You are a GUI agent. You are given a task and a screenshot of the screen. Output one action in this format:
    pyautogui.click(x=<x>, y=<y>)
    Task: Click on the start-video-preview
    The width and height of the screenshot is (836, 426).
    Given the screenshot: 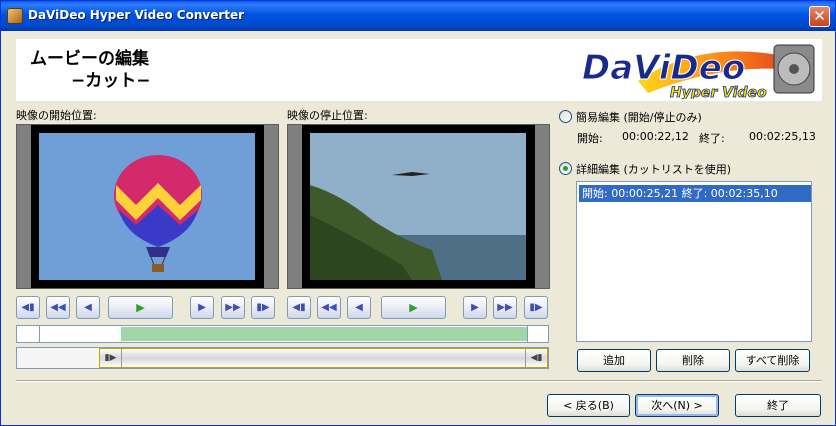 What is the action you would take?
    pyautogui.click(x=147, y=206)
    